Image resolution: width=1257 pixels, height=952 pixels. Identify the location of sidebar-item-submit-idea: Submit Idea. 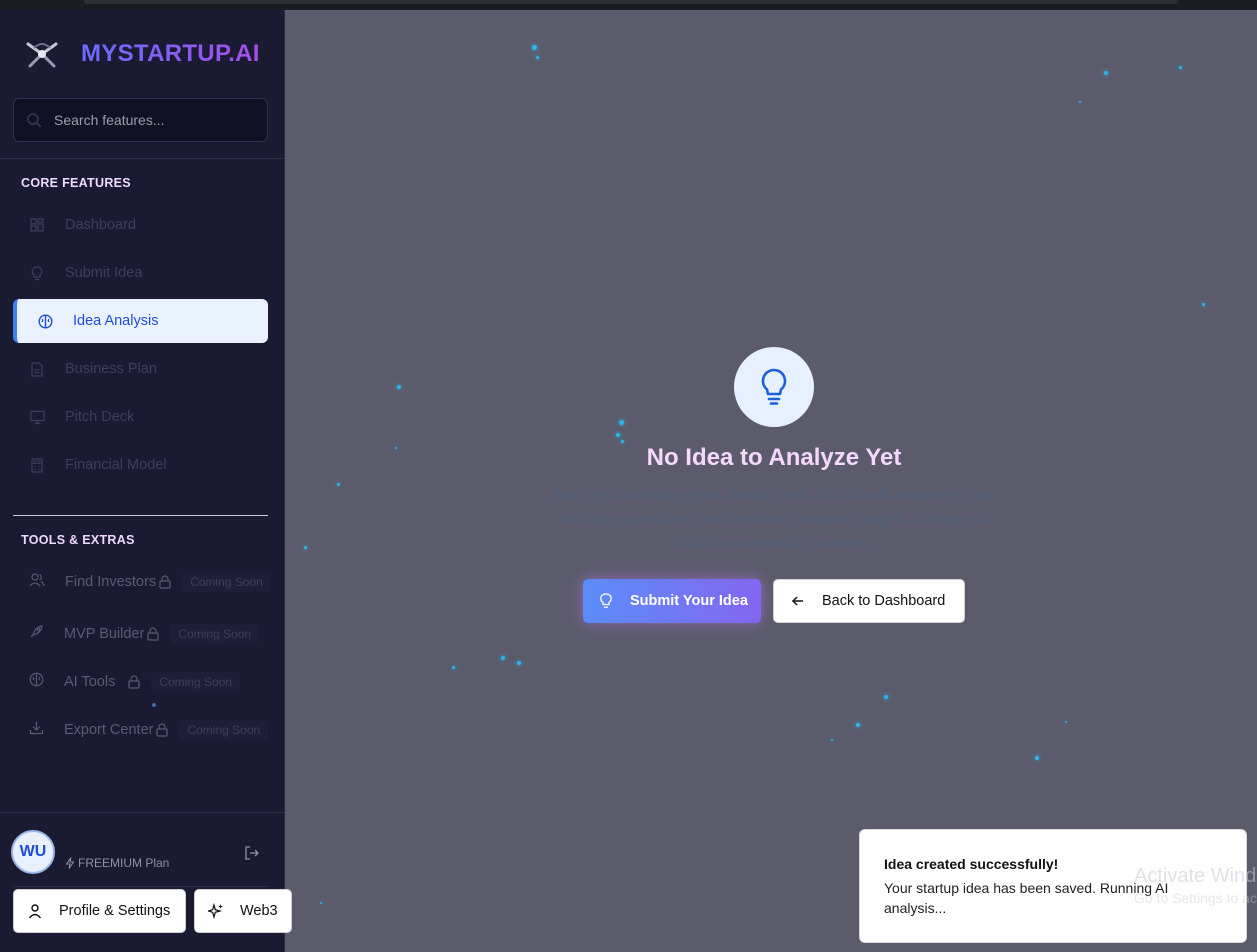
(140, 273).